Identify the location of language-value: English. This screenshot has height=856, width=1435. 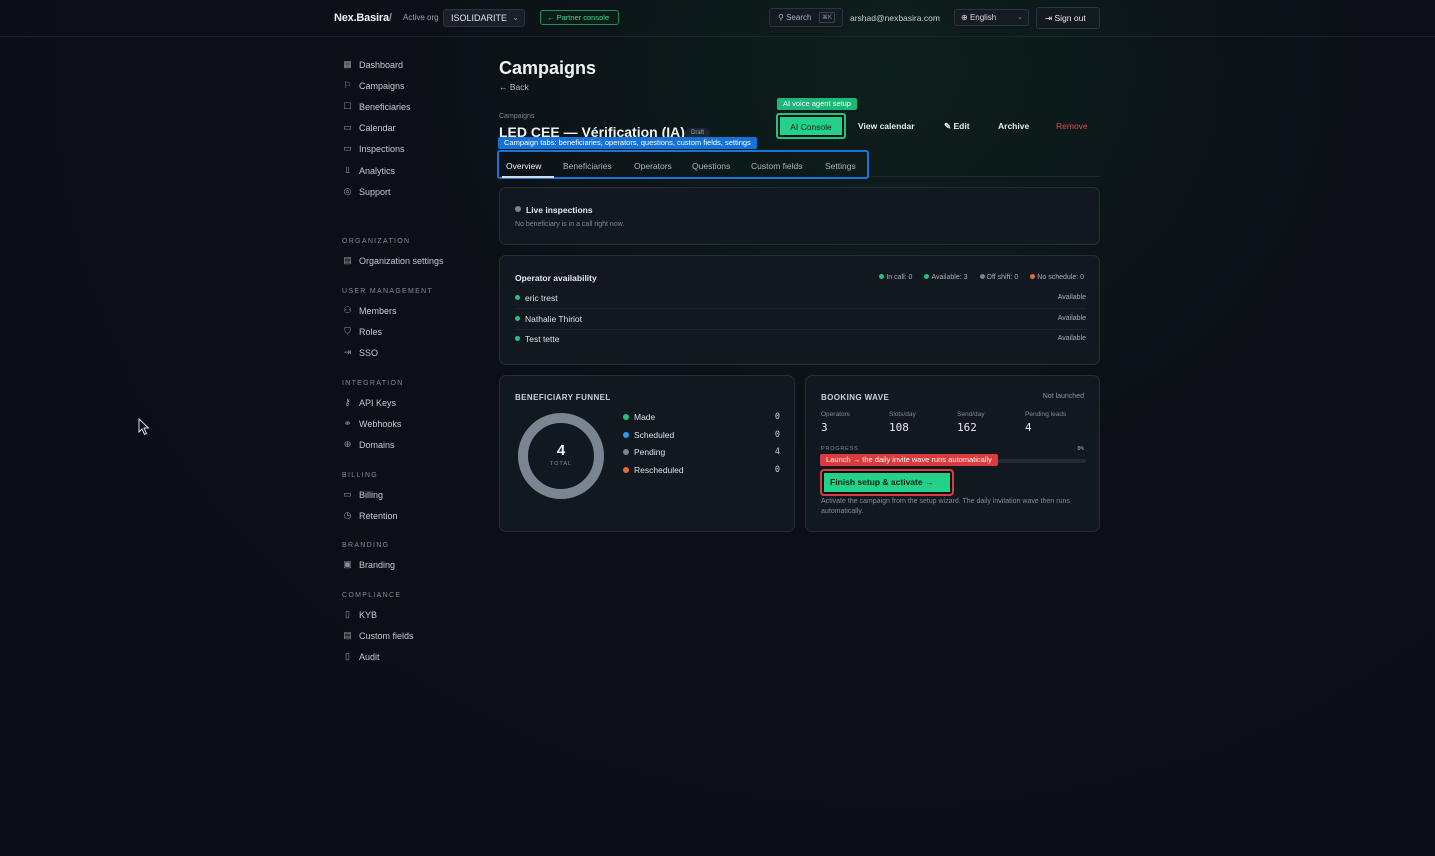
(983, 17).